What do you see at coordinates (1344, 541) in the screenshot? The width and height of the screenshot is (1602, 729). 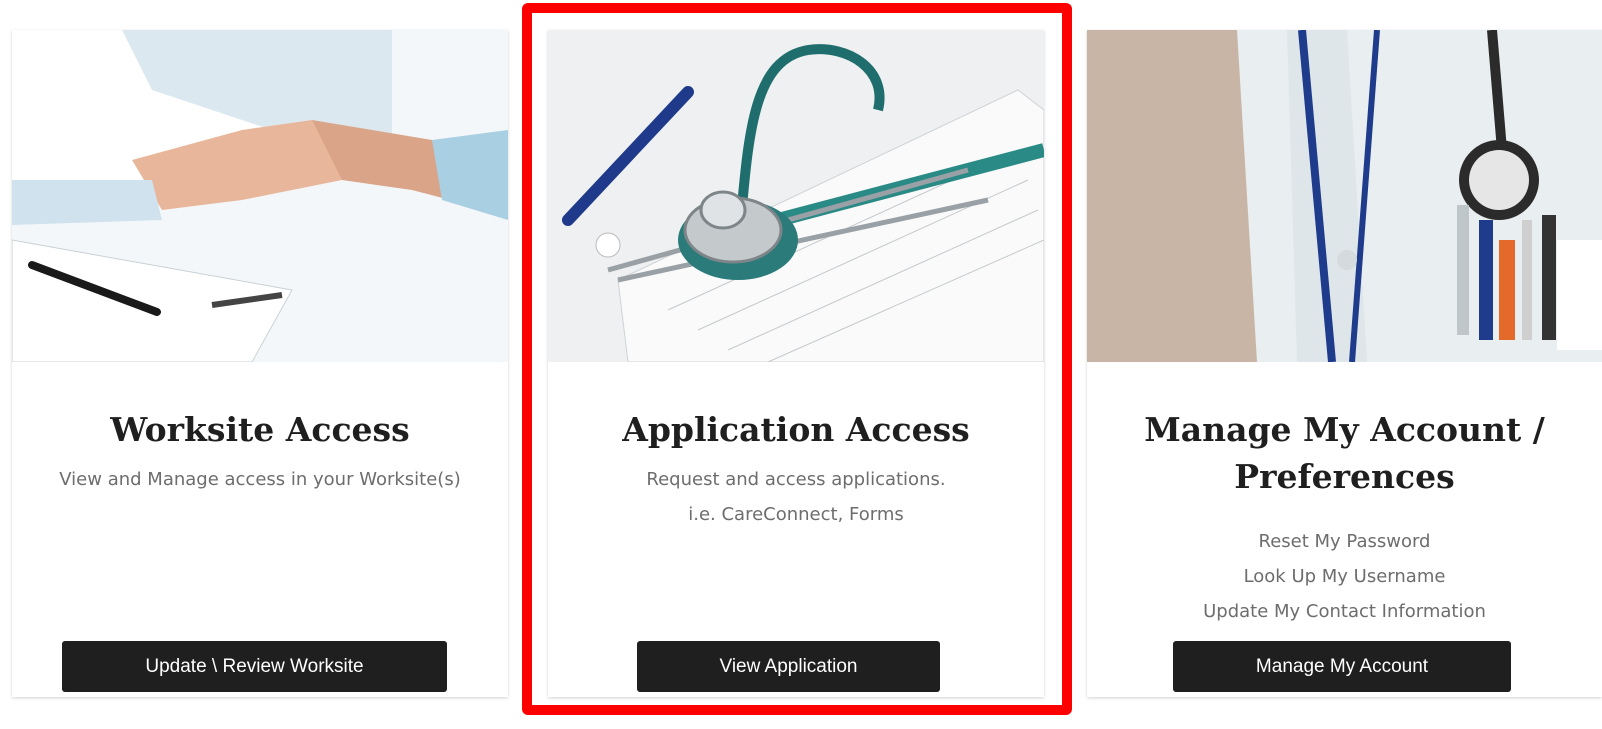 I see `reset-password-link: Reset My Password` at bounding box center [1344, 541].